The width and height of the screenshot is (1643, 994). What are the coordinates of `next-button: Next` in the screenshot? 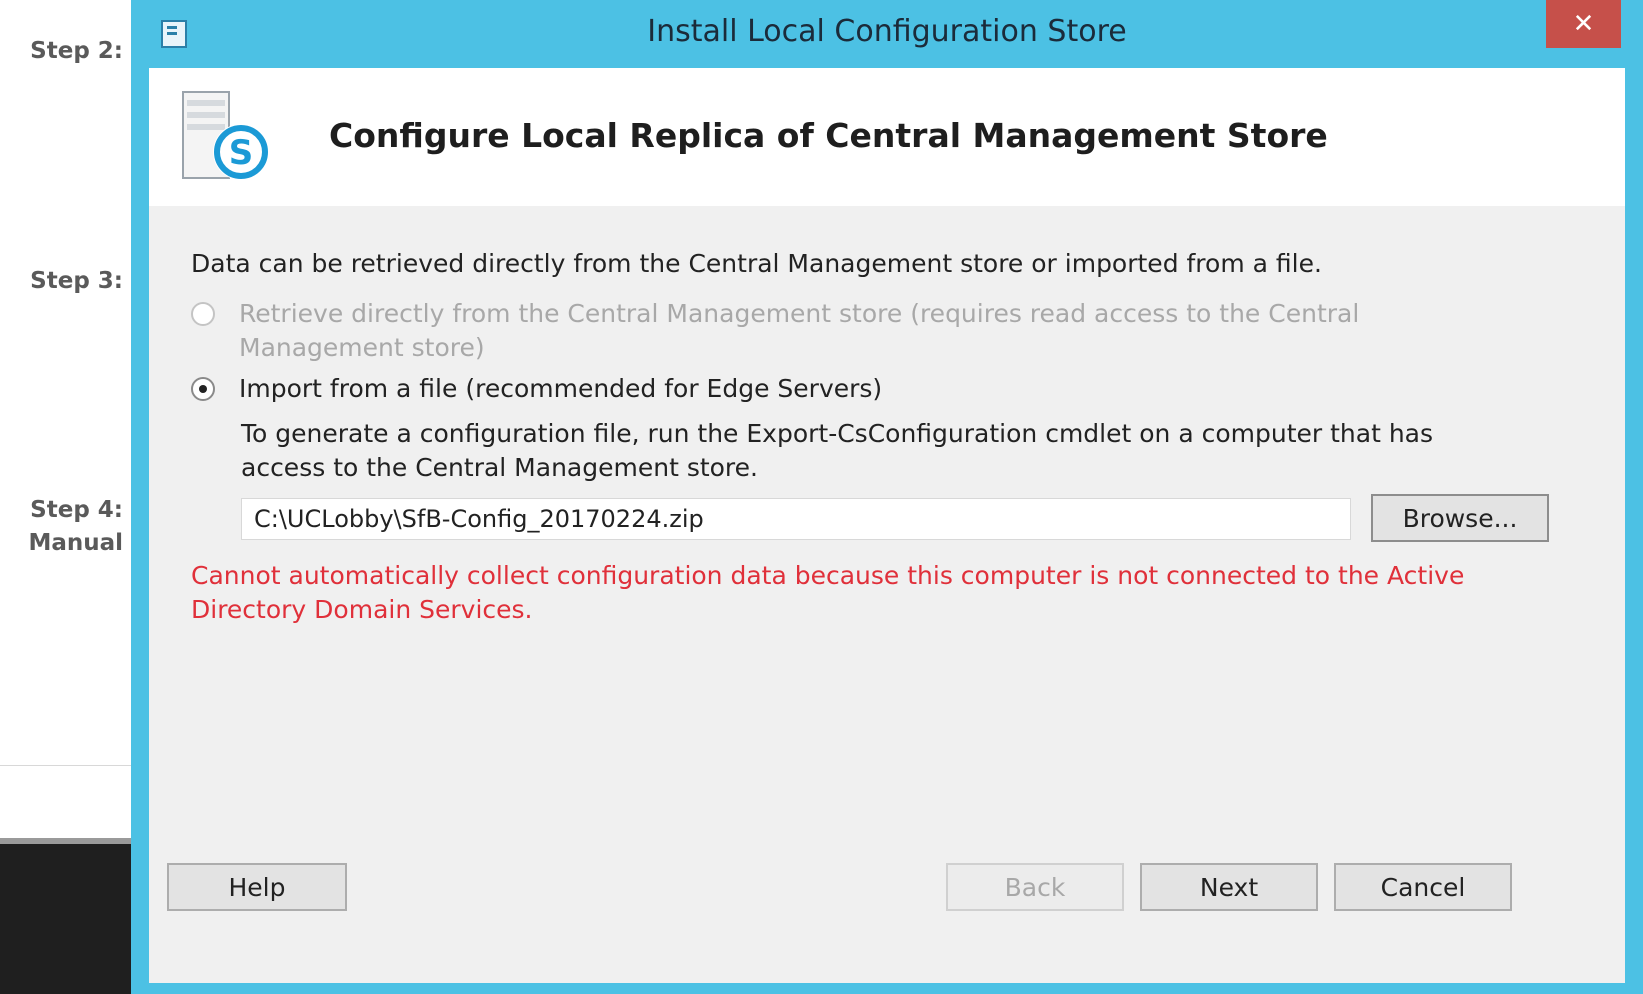 It's located at (1229, 887).